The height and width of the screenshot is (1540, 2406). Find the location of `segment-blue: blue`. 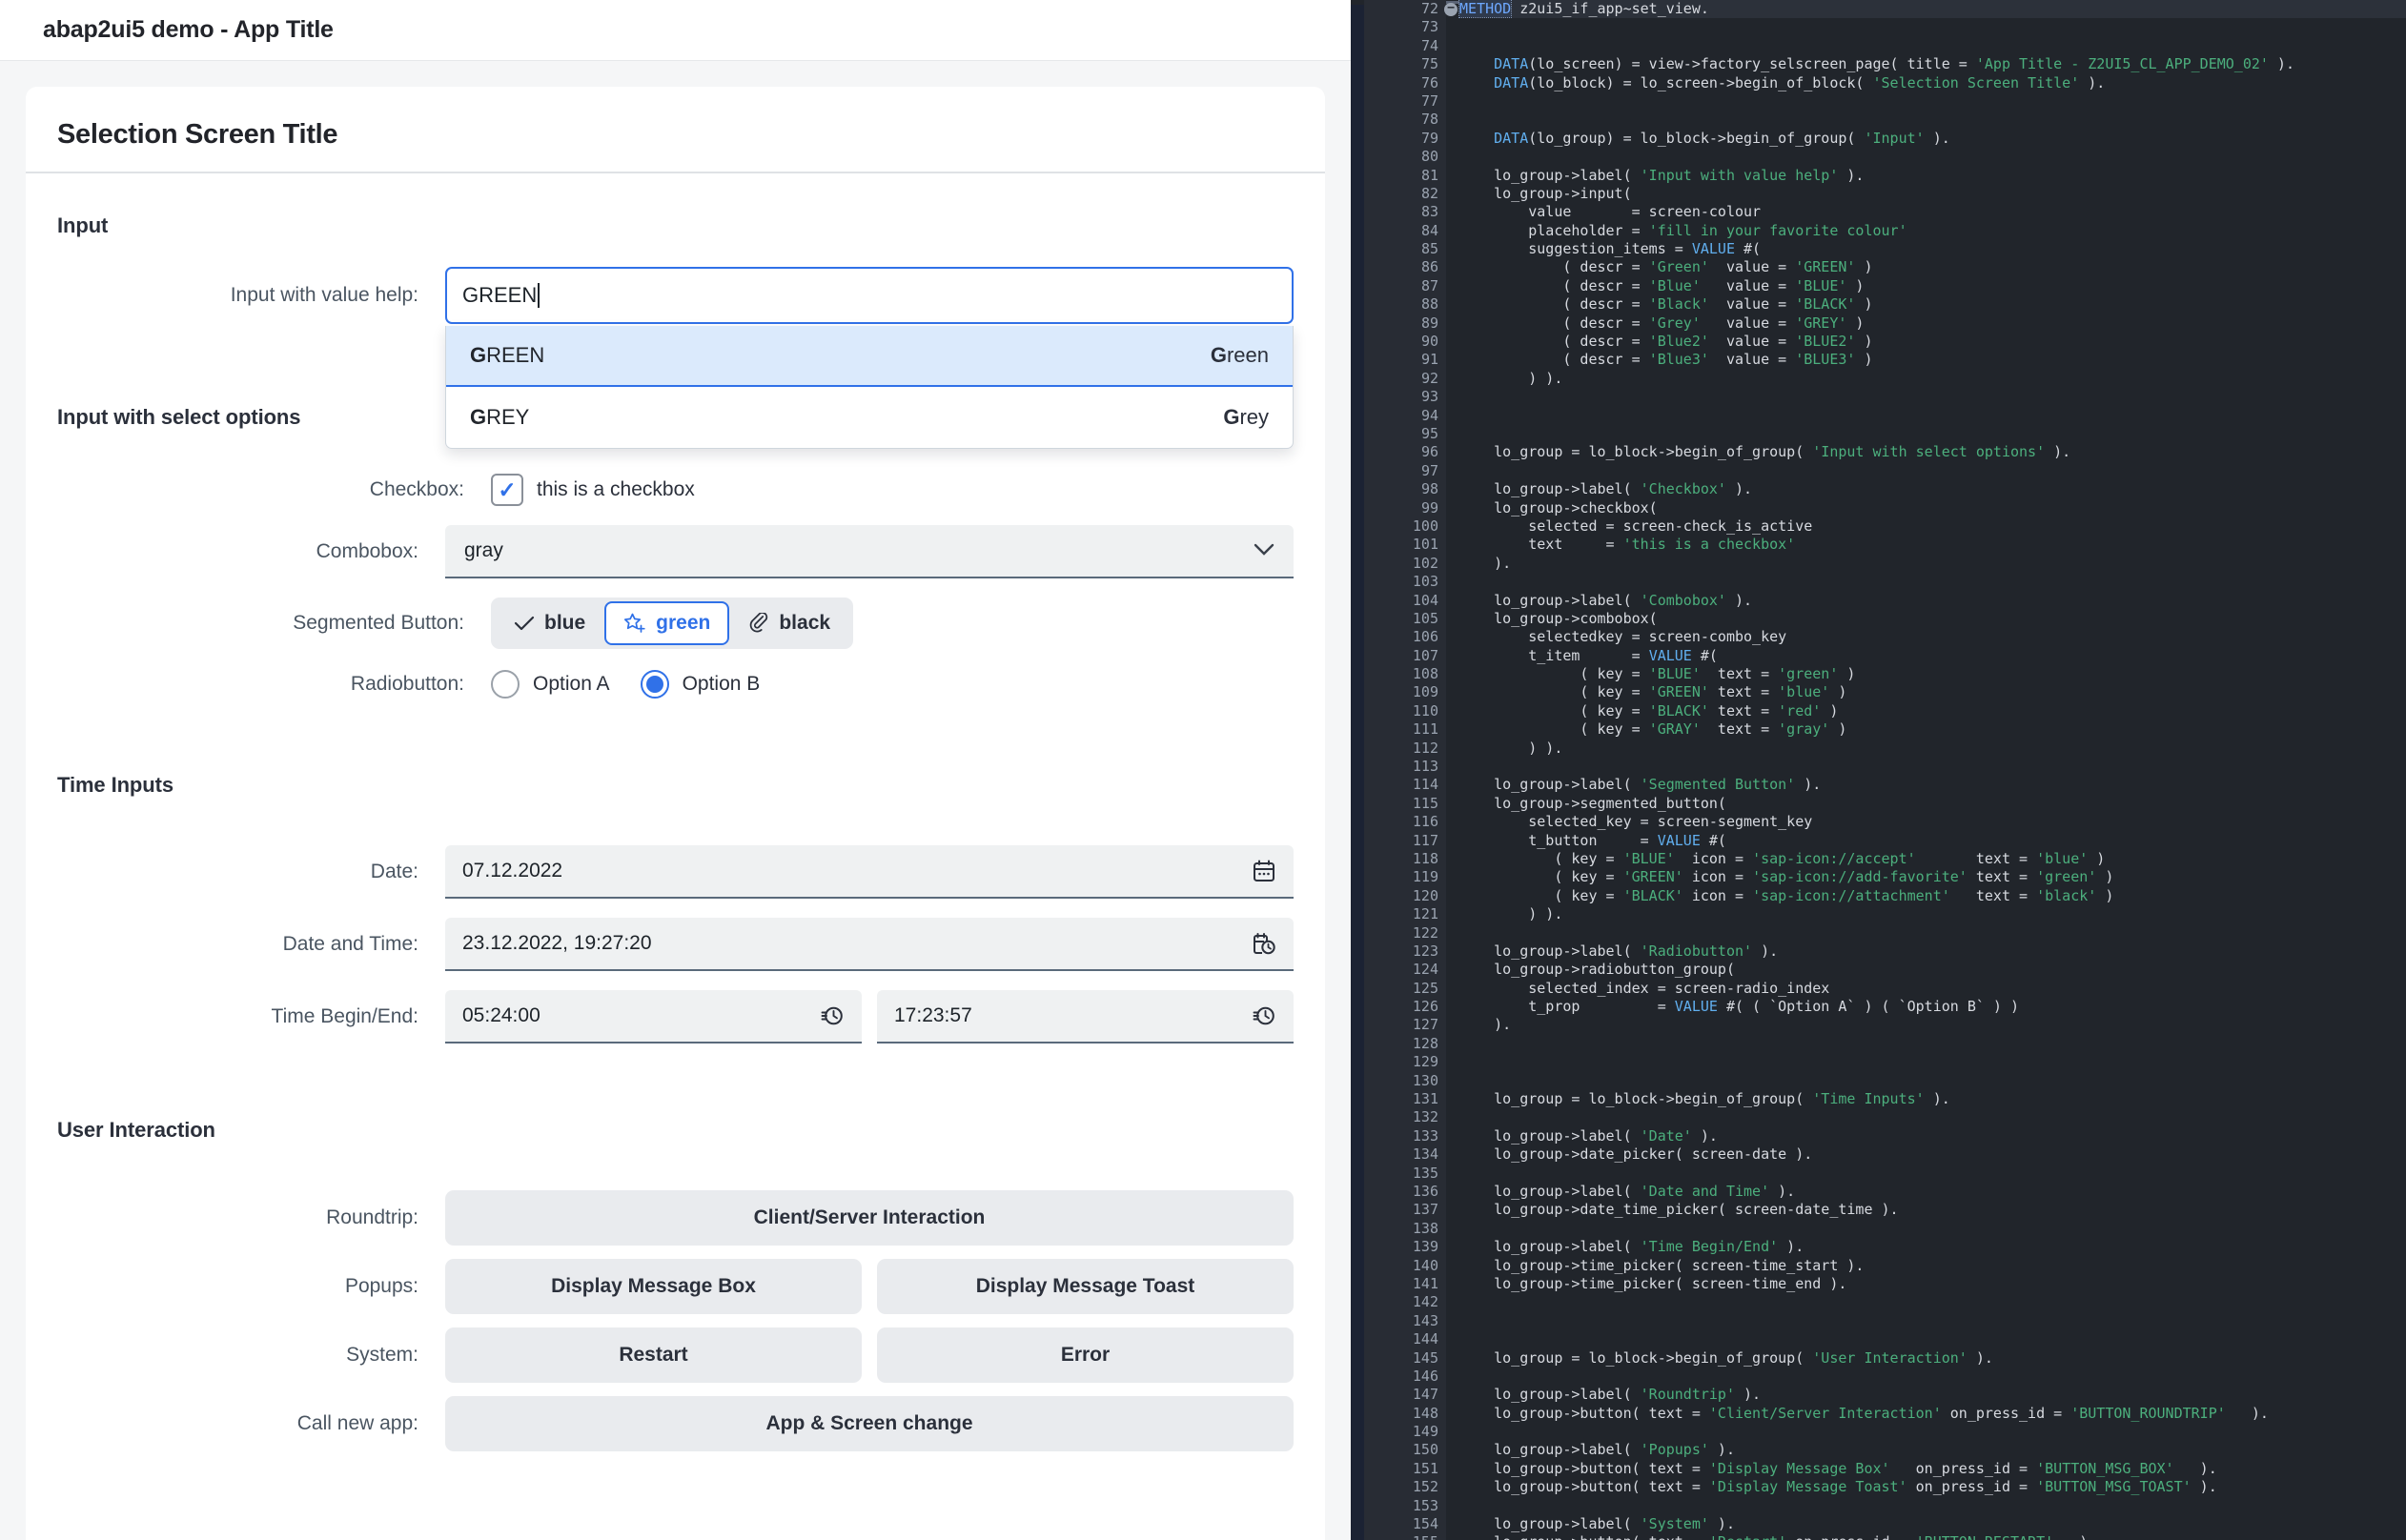

segment-blue: blue is located at coordinates (550, 623).